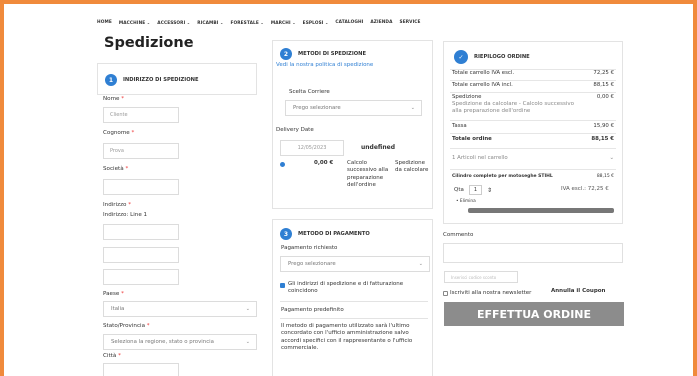 The height and width of the screenshot is (376, 697). What do you see at coordinates (141, 277) in the screenshot?
I see `indirizzo-line3-input` at bounding box center [141, 277].